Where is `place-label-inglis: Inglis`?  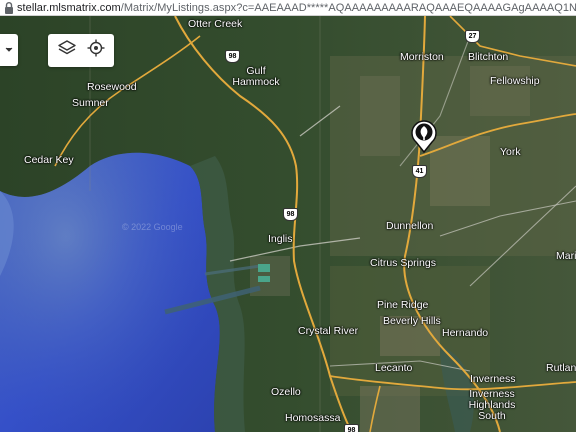
place-label-inglis: Inglis is located at coordinates (280, 239).